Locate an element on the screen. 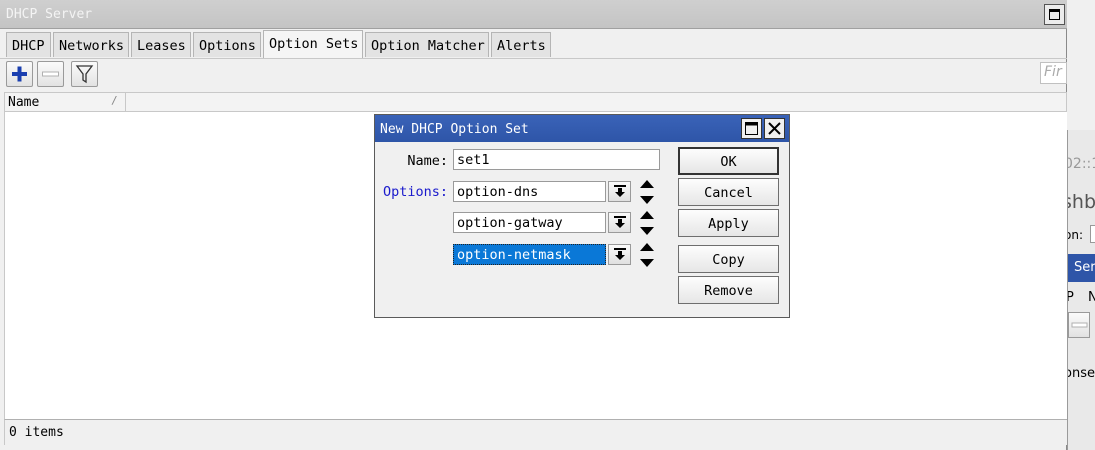 The image size is (1095, 450). tab-alerts: Alerts is located at coordinates (521, 44).